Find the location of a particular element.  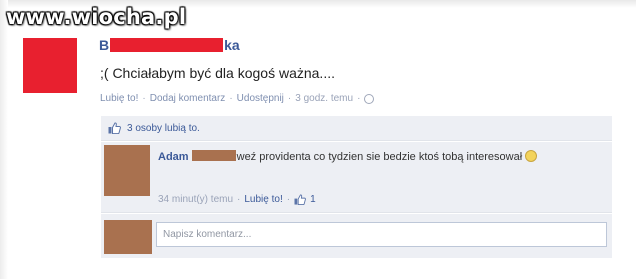

add-comment-link: Dodaj komentarz is located at coordinates (188, 98).